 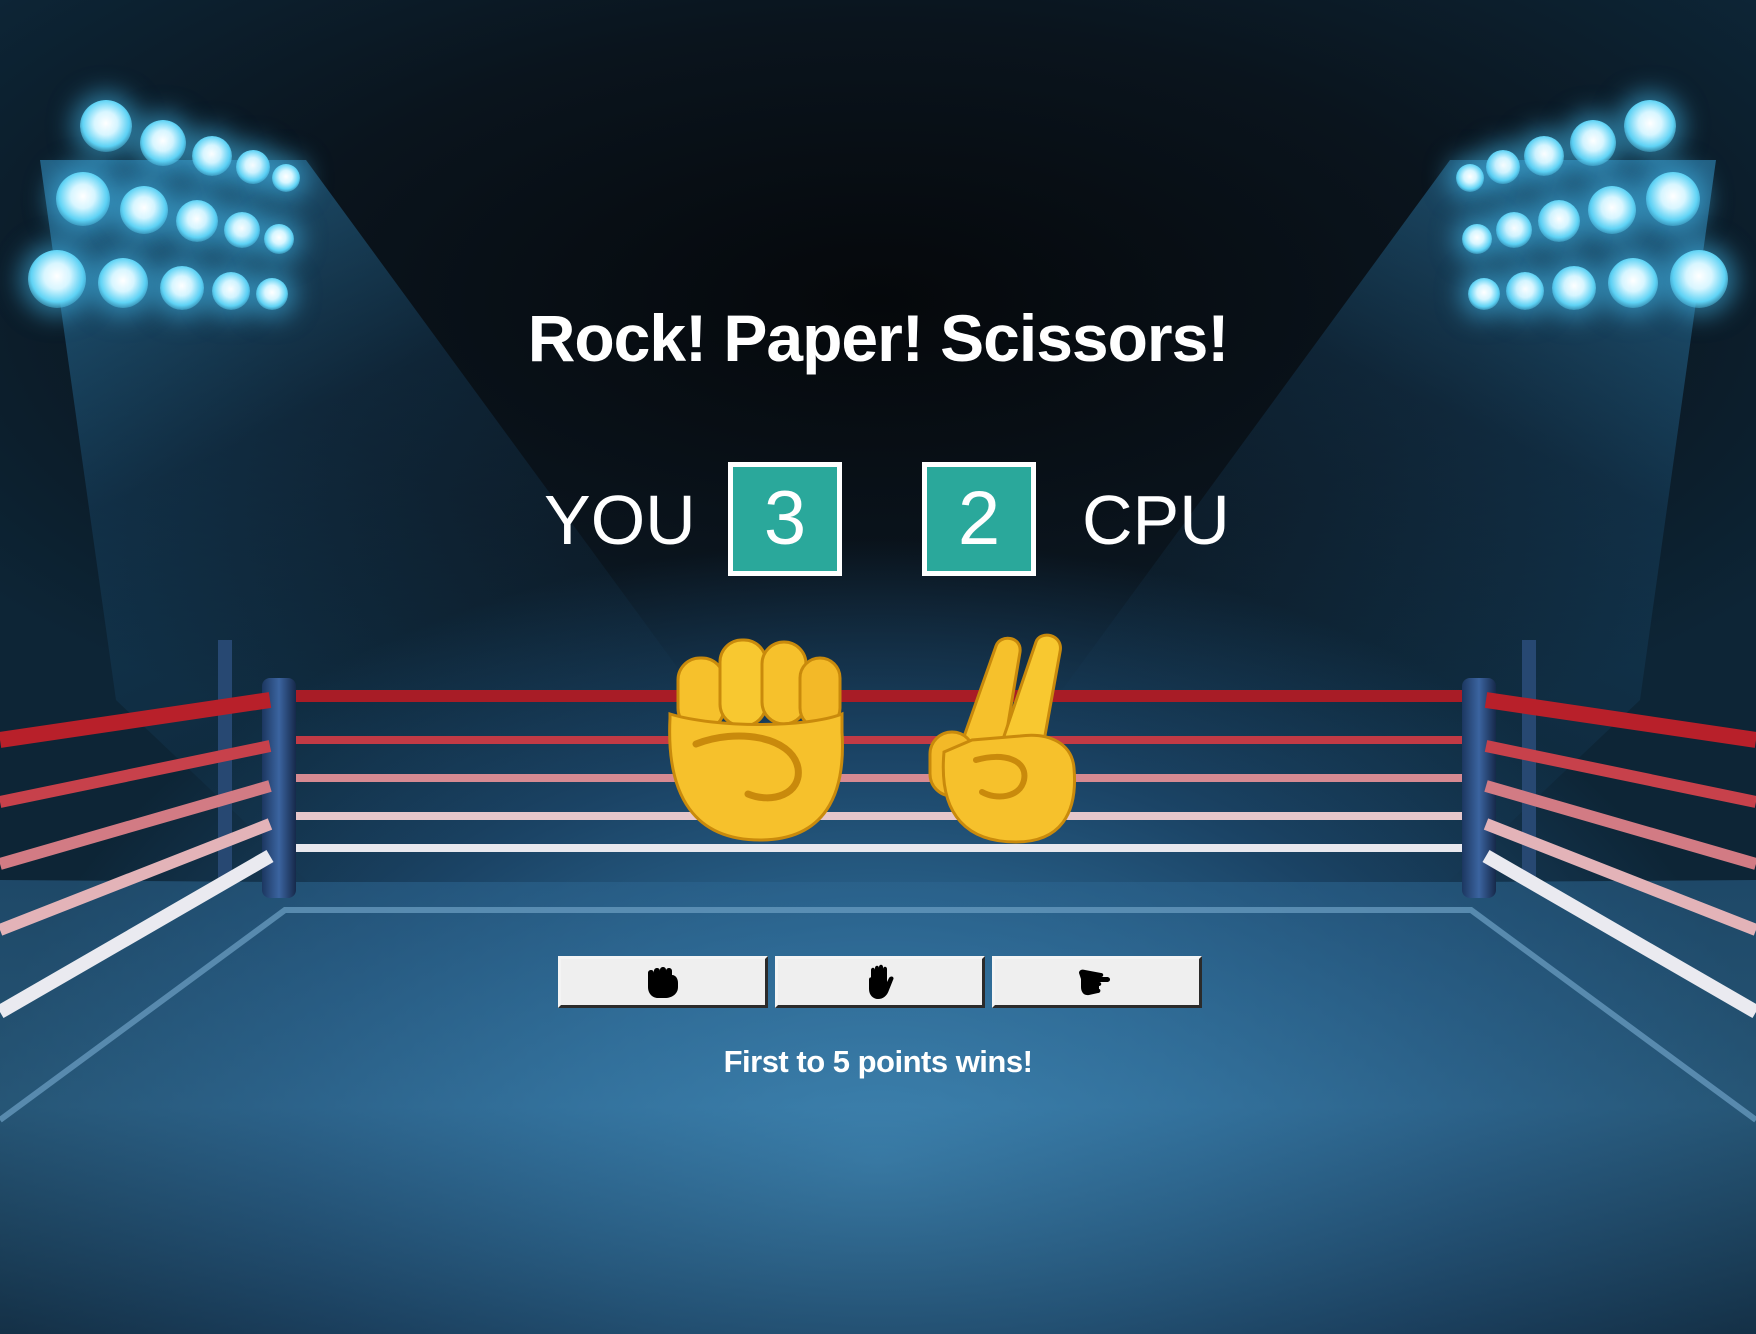 What do you see at coordinates (785, 519) in the screenshot?
I see `you-score: 3` at bounding box center [785, 519].